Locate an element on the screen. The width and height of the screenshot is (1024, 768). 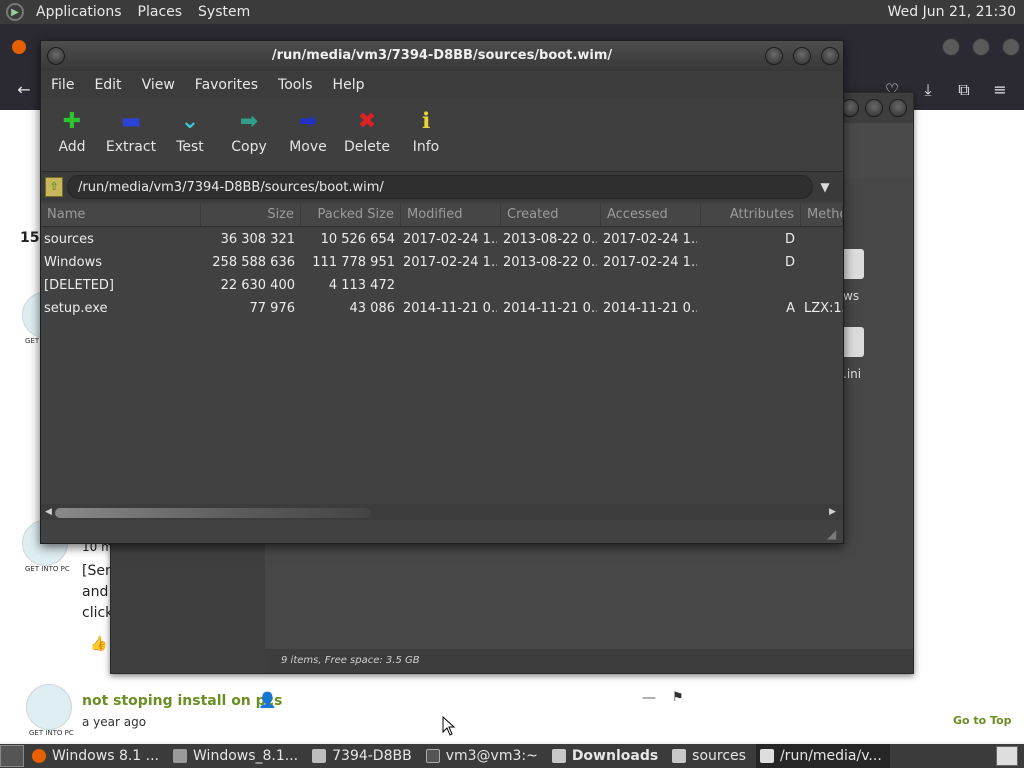
delete-button: ✖ Delete is located at coordinates (367, 137).